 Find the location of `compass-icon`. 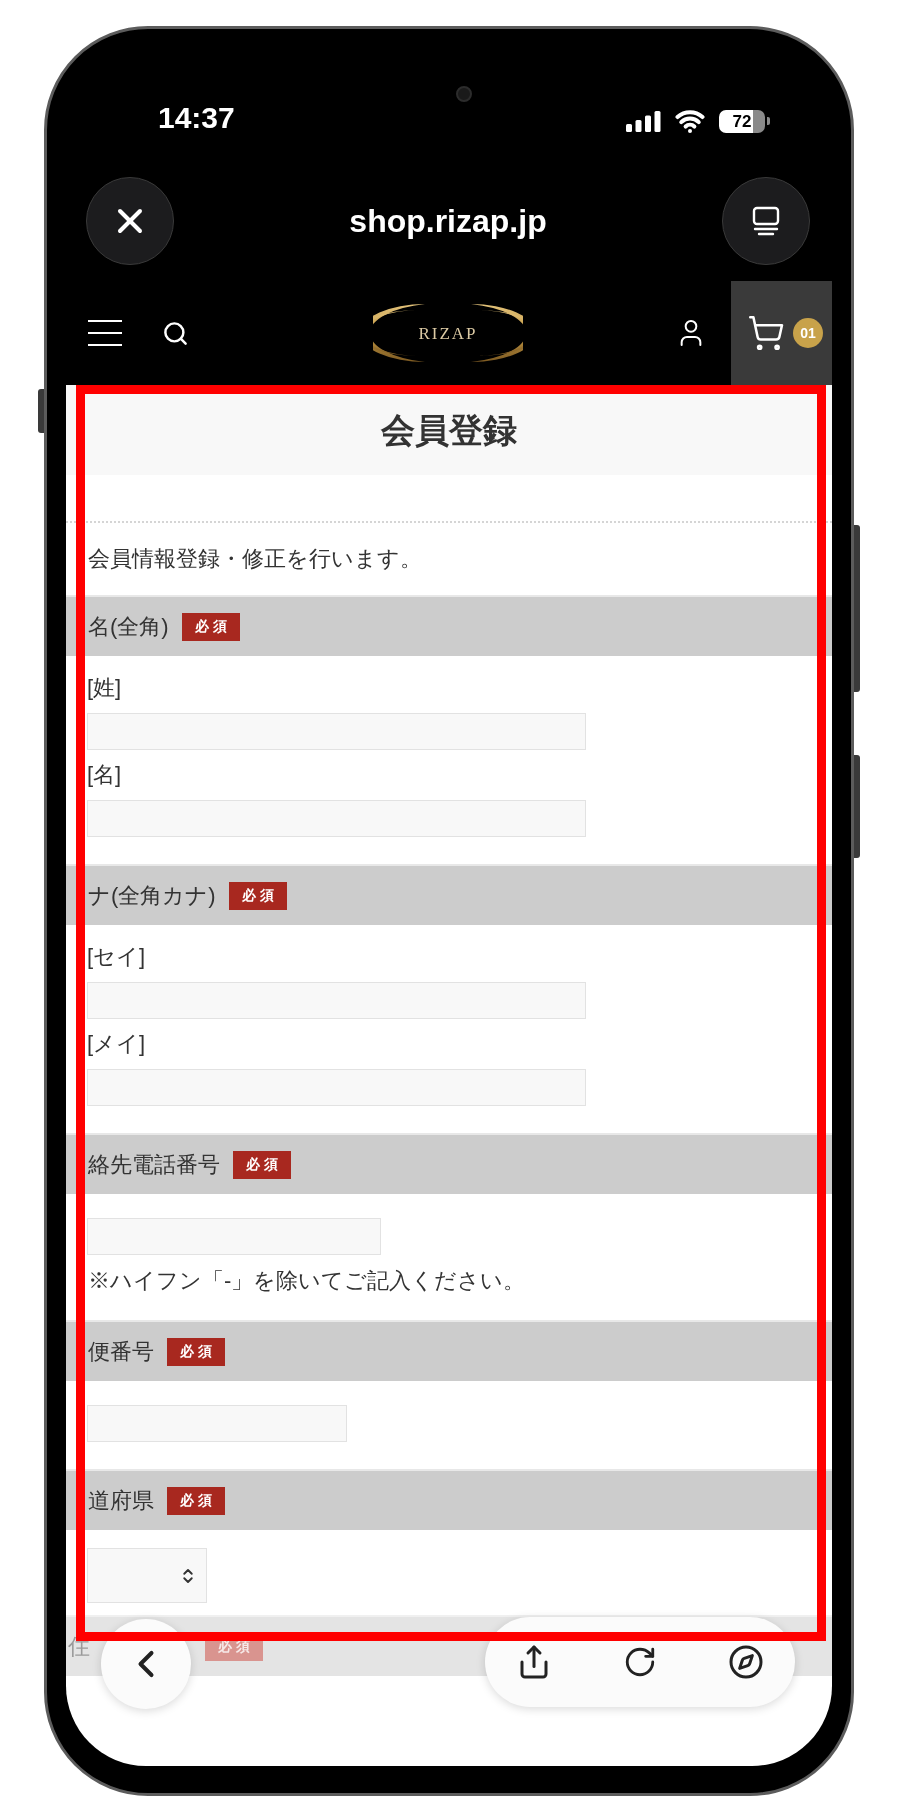

compass-icon is located at coordinates (746, 1662).